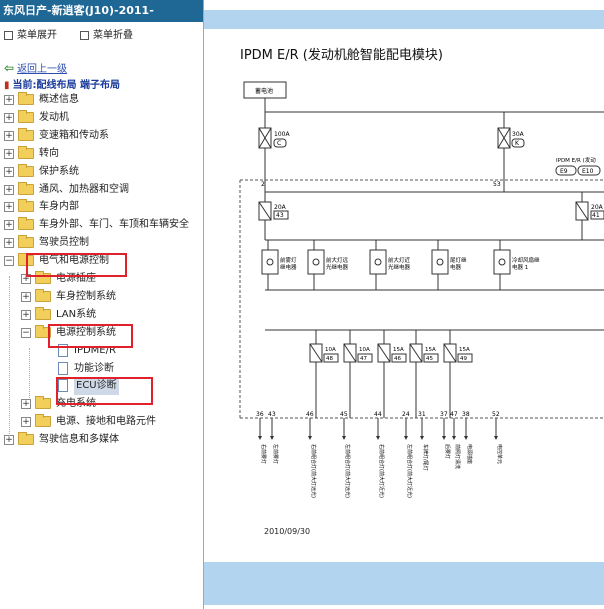  Describe the element at coordinates (444, 414) in the screenshot. I see `pin-number: 37` at that location.